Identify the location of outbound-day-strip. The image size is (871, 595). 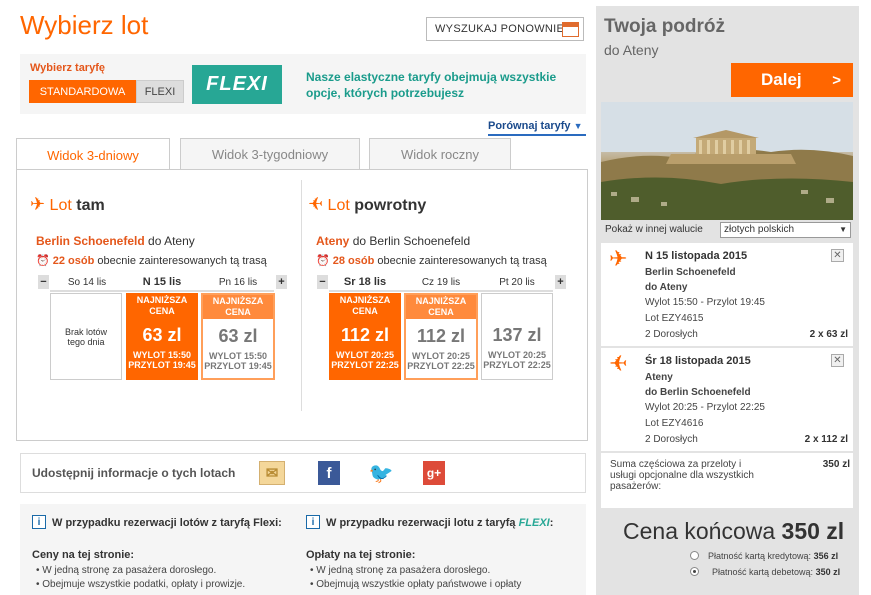
(162, 291).